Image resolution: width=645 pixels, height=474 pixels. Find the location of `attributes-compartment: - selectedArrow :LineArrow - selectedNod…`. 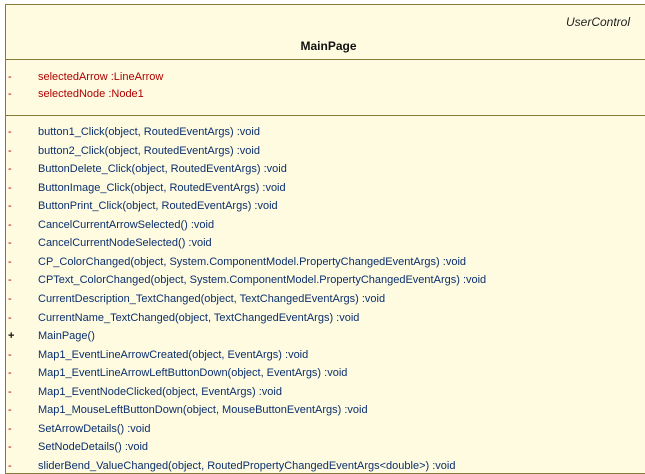

attributes-compartment: - selectedArrow :LineArrow - selectedNod… is located at coordinates (325, 88).